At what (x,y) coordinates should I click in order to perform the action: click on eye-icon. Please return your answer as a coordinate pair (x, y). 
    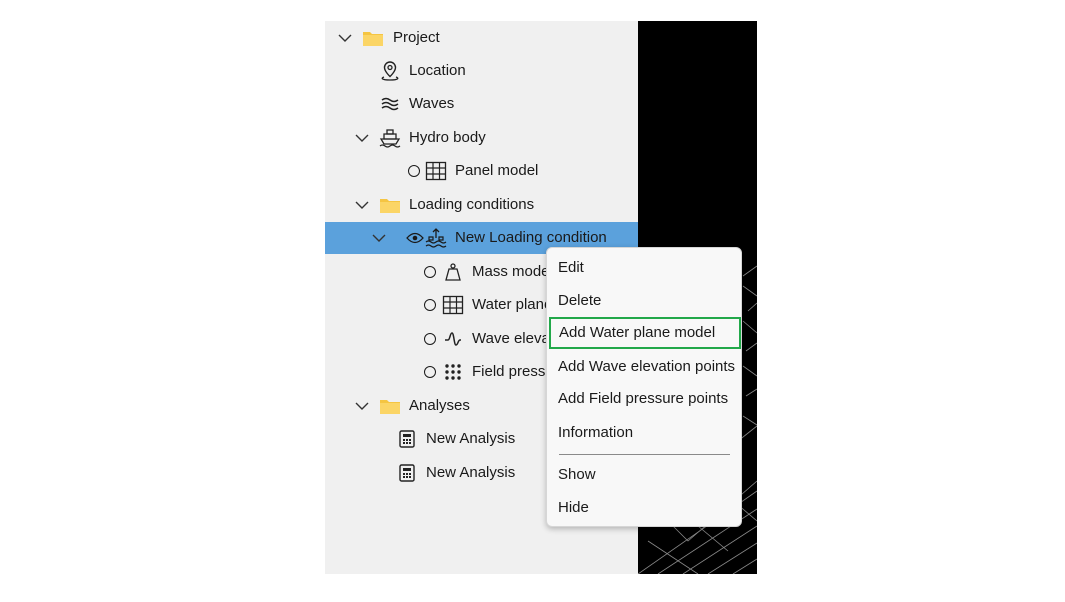
    Looking at the image, I should click on (415, 238).